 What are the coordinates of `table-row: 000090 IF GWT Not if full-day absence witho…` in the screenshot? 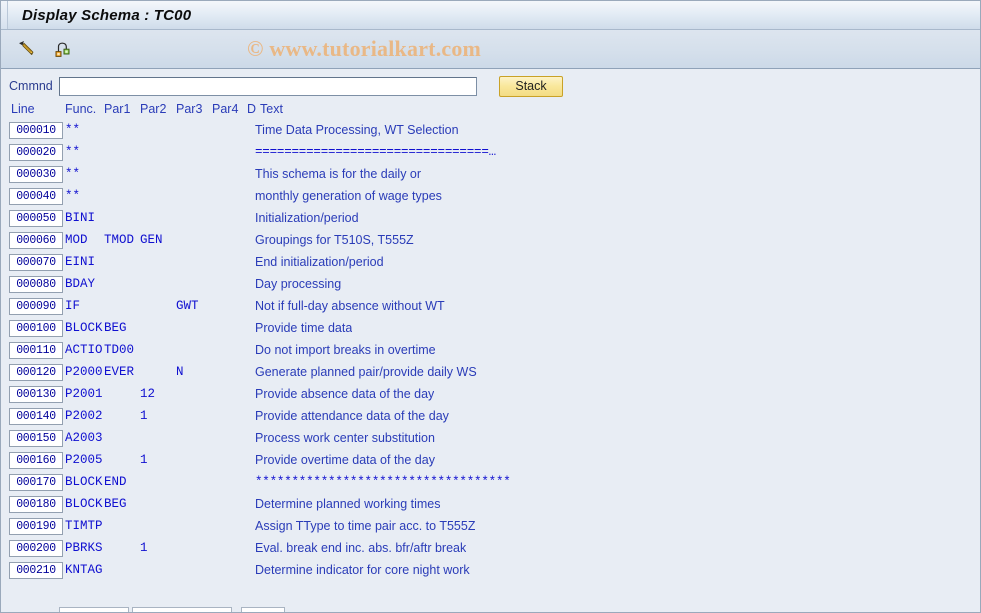 It's located at (490, 307).